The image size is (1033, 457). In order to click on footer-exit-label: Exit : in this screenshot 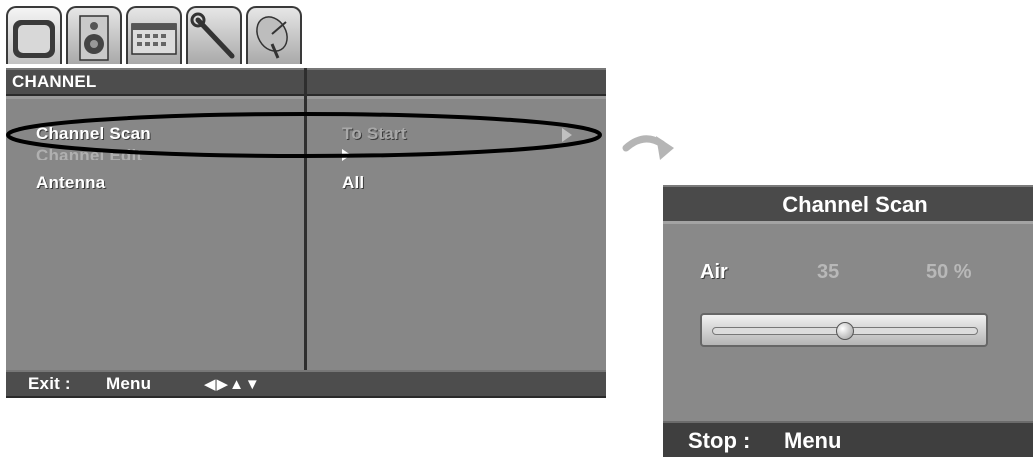, I will do `click(49, 383)`.